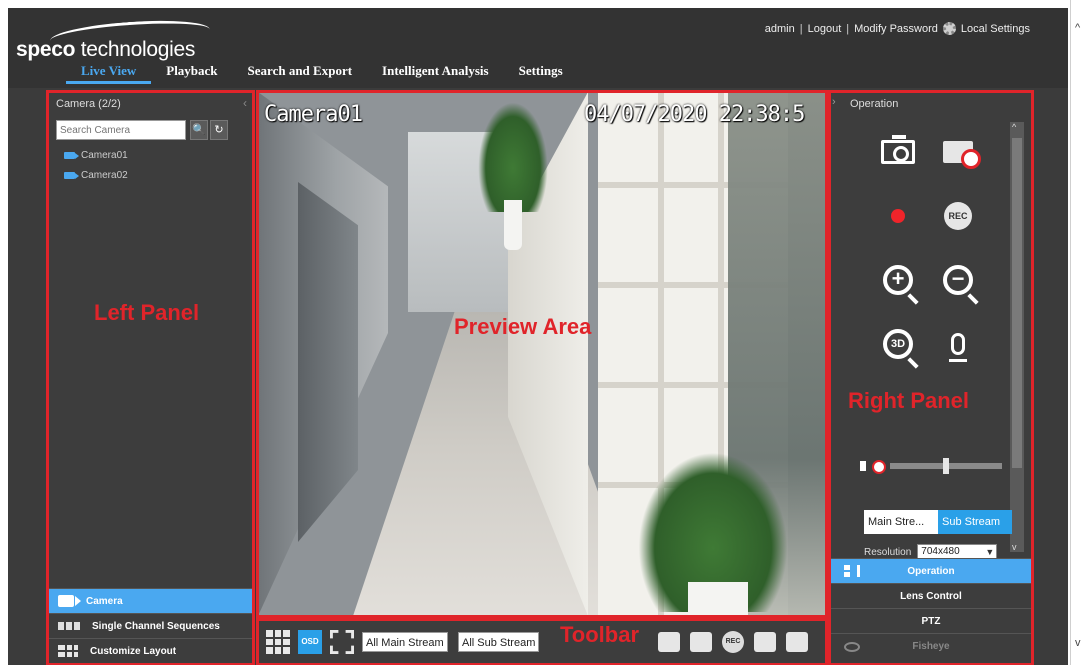  What do you see at coordinates (694, 114) in the screenshot?
I see `osd-timestamp: 04/07/2020 22:38:5` at bounding box center [694, 114].